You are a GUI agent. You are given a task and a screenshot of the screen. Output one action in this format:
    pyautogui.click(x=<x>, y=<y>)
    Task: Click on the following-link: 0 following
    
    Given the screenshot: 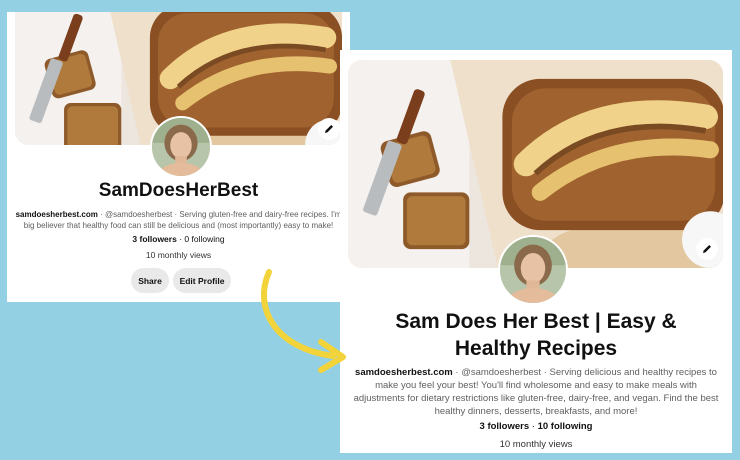 What is the action you would take?
    pyautogui.click(x=204, y=239)
    